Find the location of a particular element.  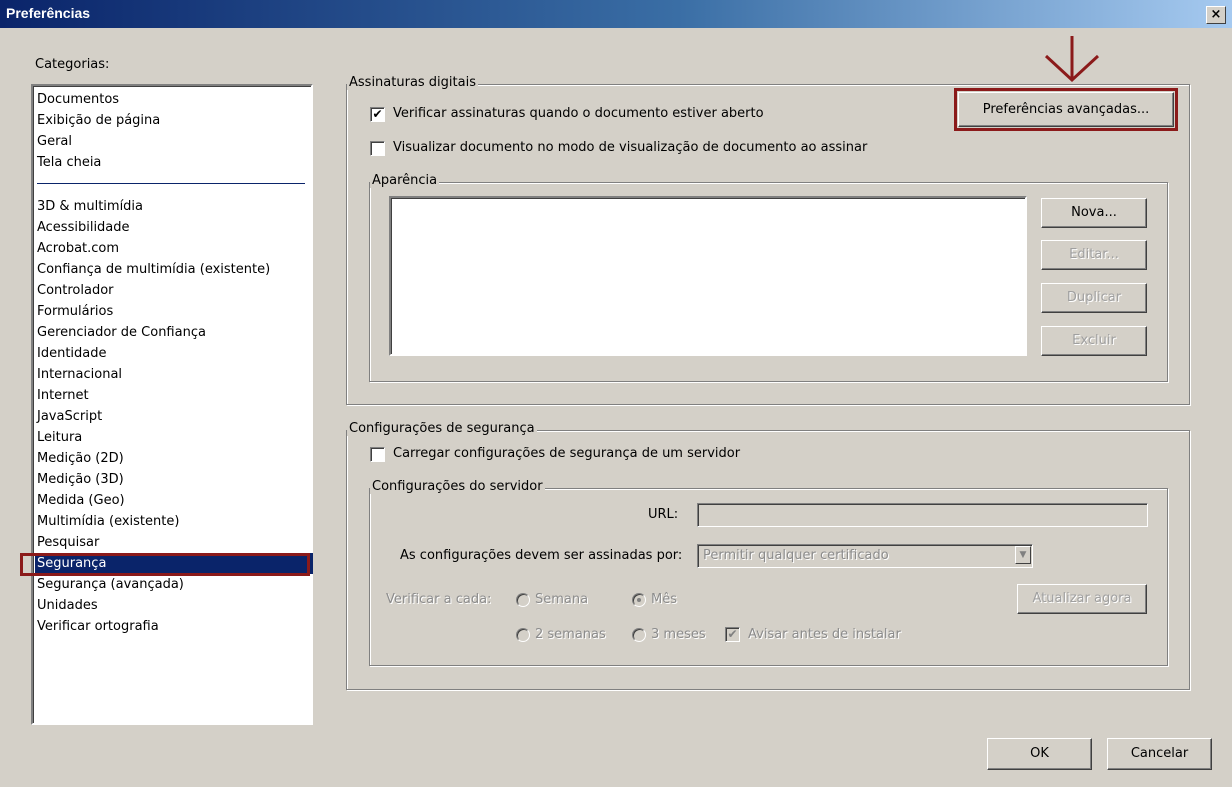

server-settings-title: Configurações do servidor is located at coordinates (457, 486).